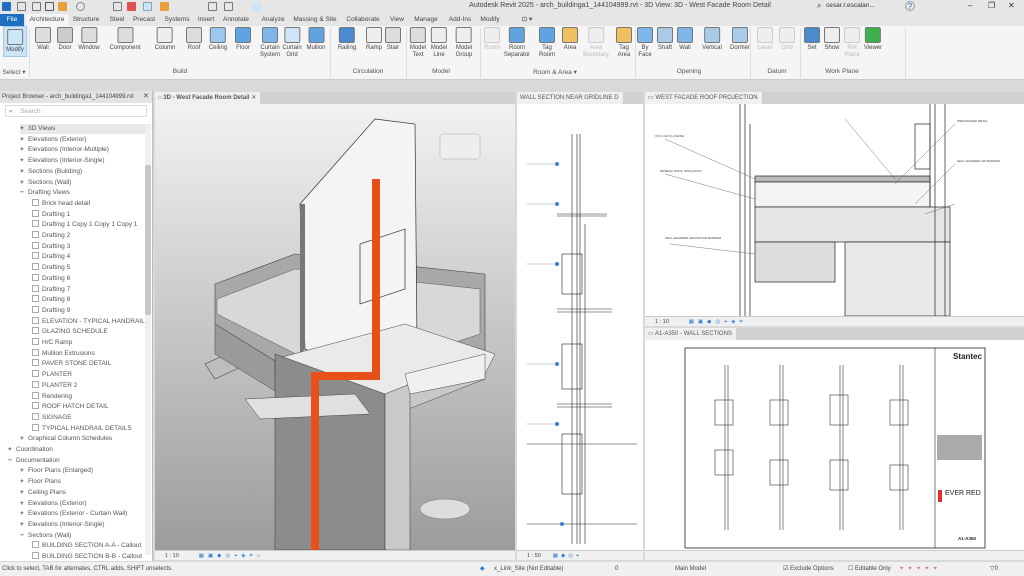  What do you see at coordinates (685, 39) in the screenshot?
I see `wall-button: Wall` at bounding box center [685, 39].